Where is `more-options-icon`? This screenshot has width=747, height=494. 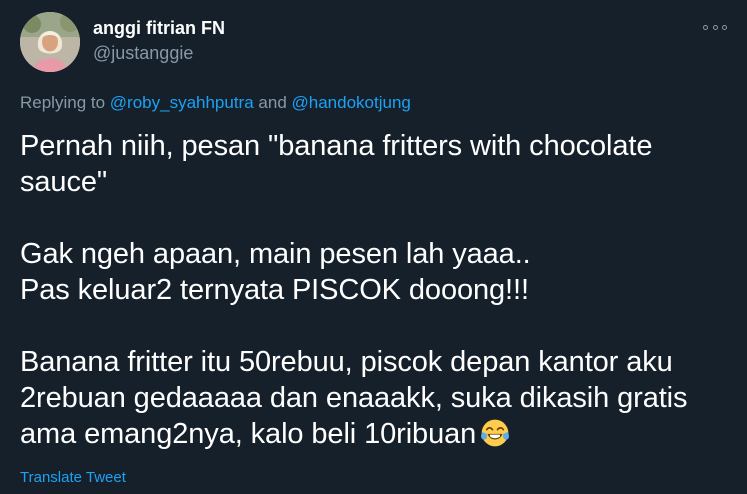 more-options-icon is located at coordinates (715, 27).